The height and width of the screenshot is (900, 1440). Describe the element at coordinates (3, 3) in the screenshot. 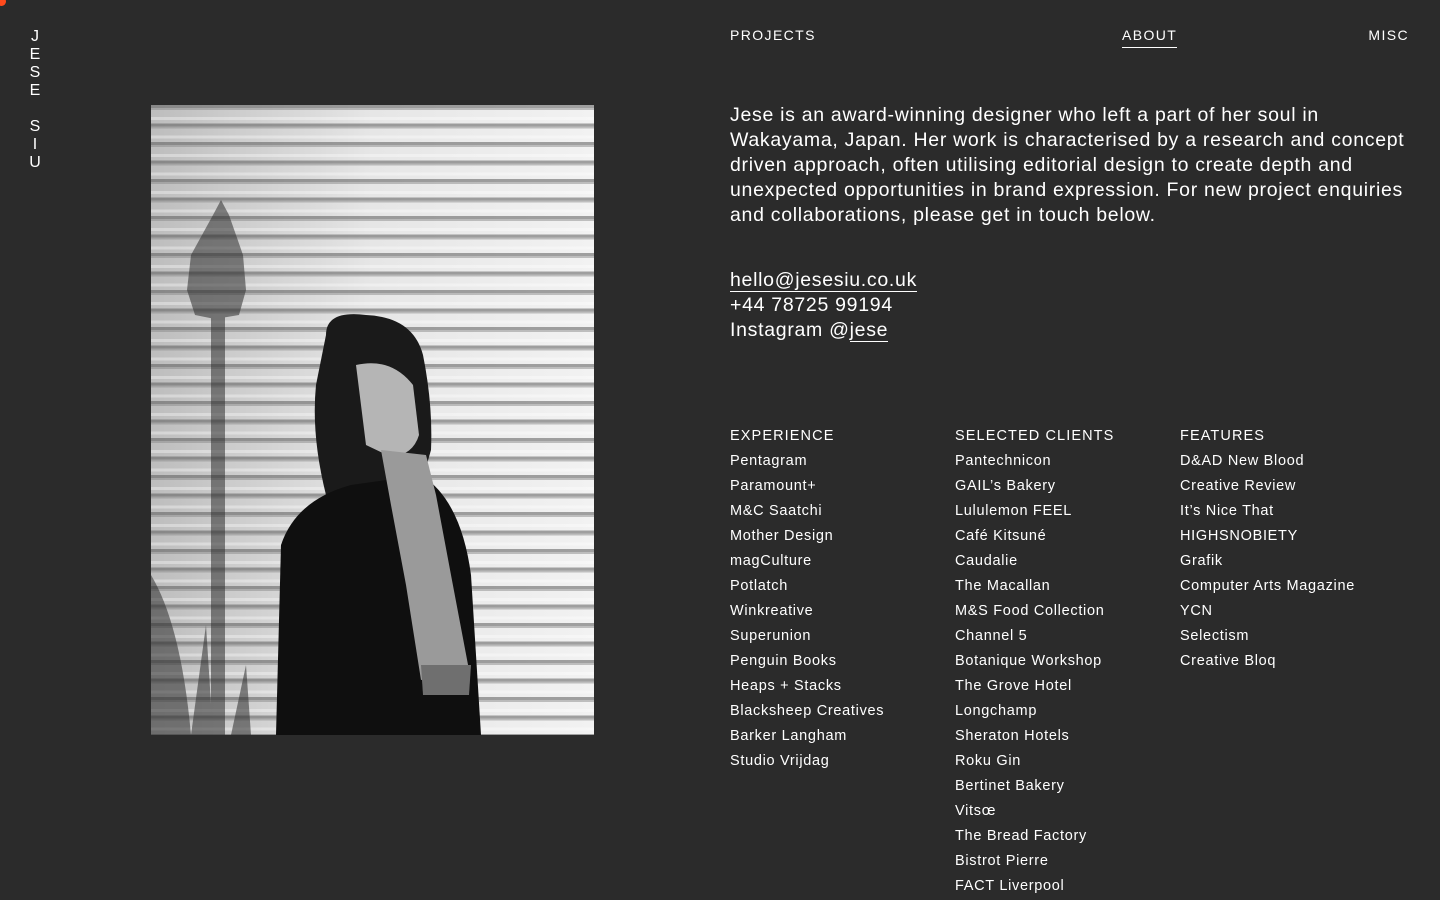

I see `cursor-dot` at that location.